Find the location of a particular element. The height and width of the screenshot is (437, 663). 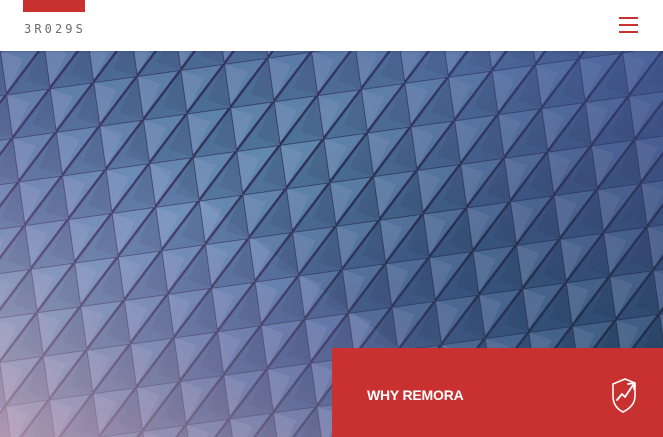

hamburger-menu-icon is located at coordinates (628, 18).